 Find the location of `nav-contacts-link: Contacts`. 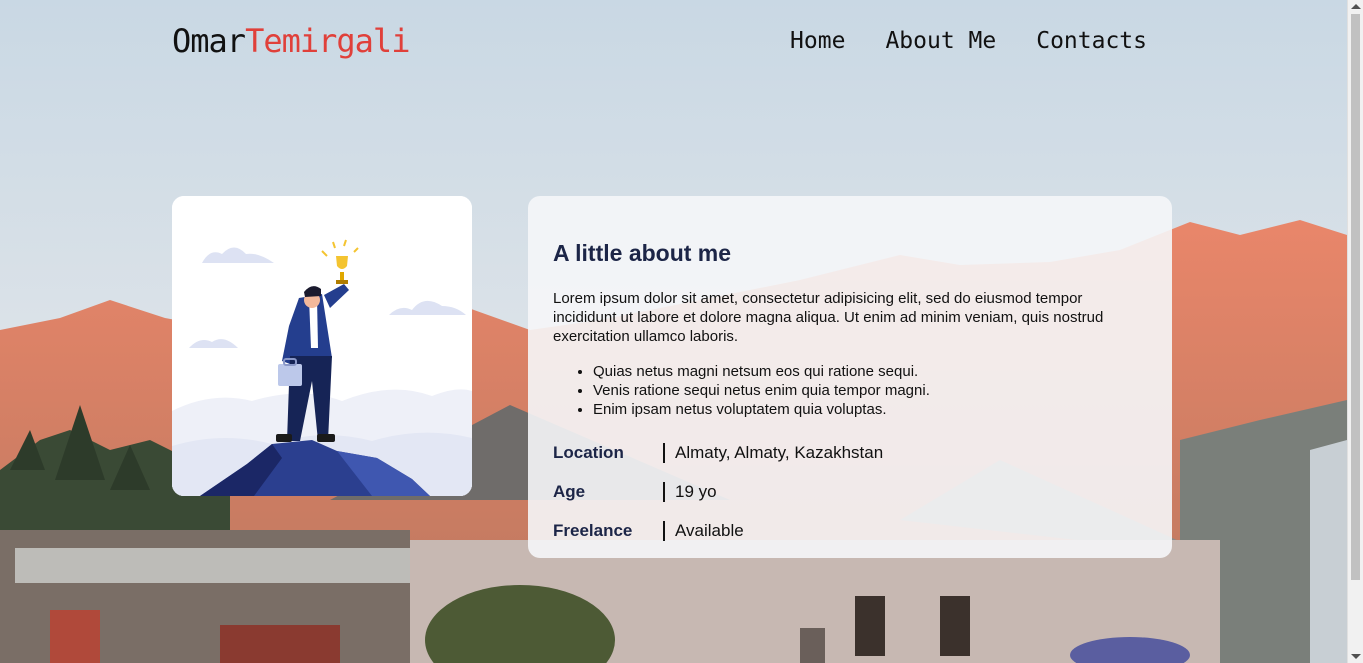

nav-contacts-link: Contacts is located at coordinates (1091, 41).